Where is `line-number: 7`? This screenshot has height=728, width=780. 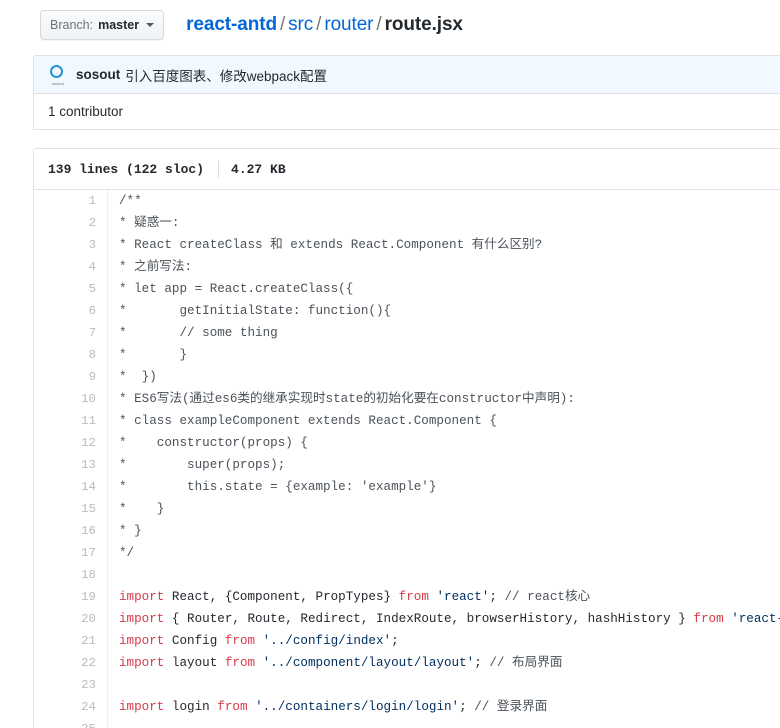 line-number: 7 is located at coordinates (71, 333).